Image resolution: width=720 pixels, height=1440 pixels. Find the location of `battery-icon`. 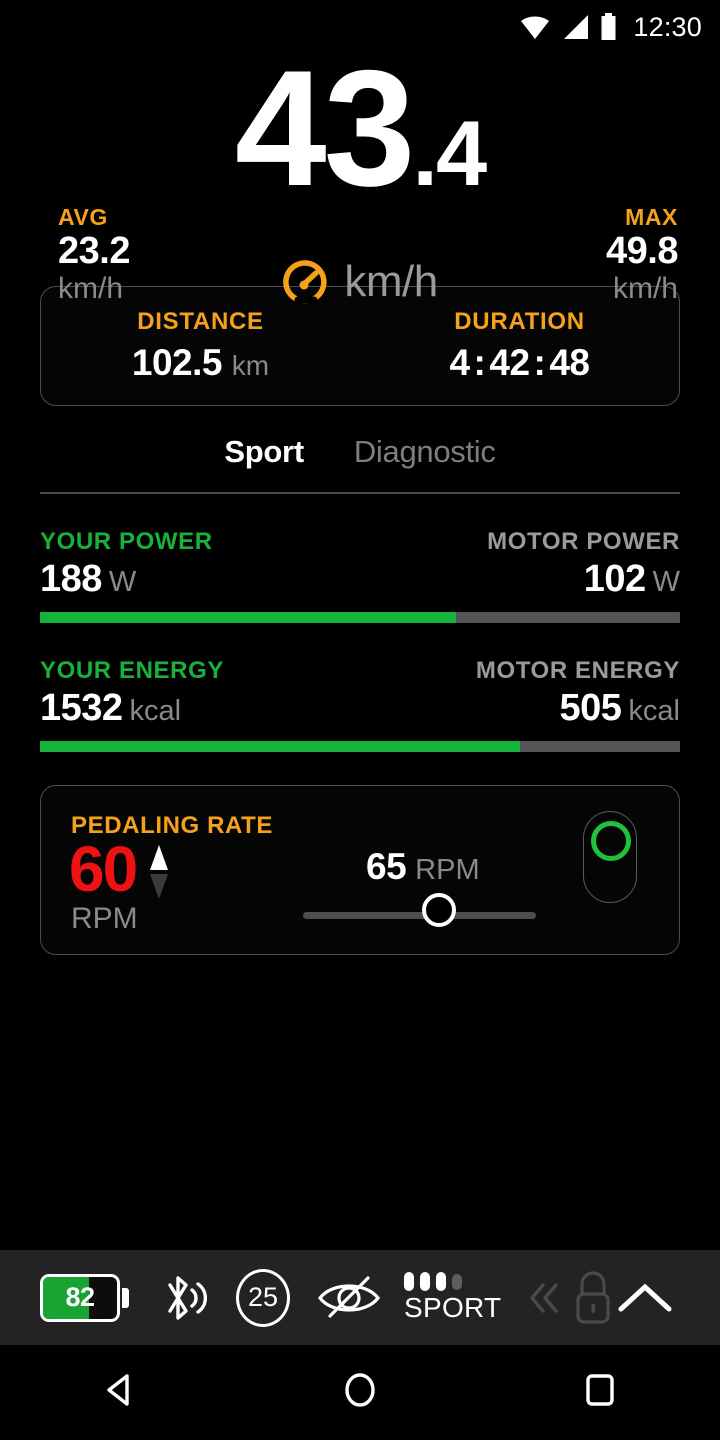

battery-icon is located at coordinates (608, 26).